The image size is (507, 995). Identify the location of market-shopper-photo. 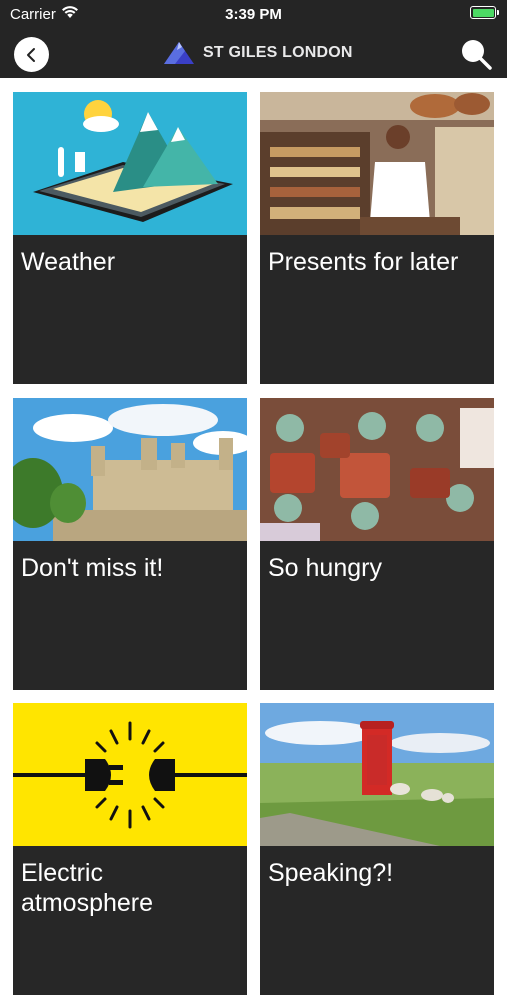
(377, 163).